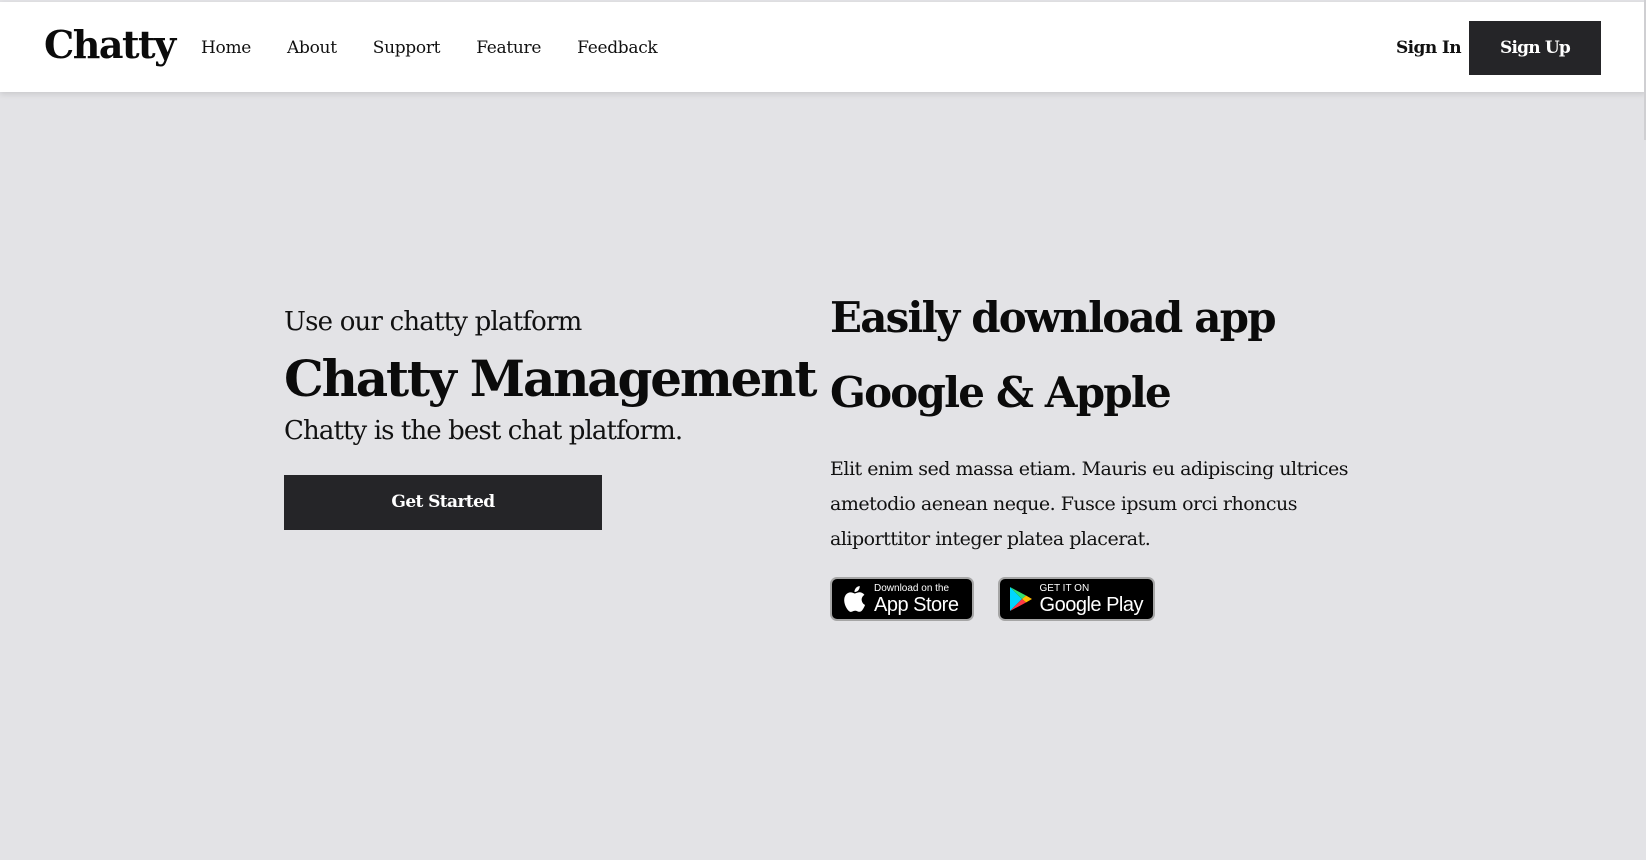 This screenshot has width=1646, height=862. I want to click on nav-links: Home About Support Feature Feedback, so click(447, 48).